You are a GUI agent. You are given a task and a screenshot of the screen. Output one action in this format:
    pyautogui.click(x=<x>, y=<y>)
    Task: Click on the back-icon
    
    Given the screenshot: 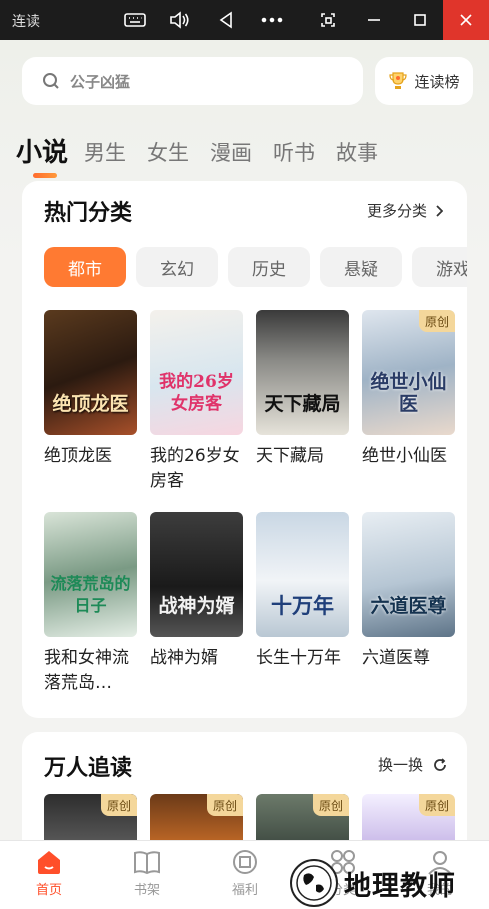 What is the action you would take?
    pyautogui.click(x=226, y=20)
    